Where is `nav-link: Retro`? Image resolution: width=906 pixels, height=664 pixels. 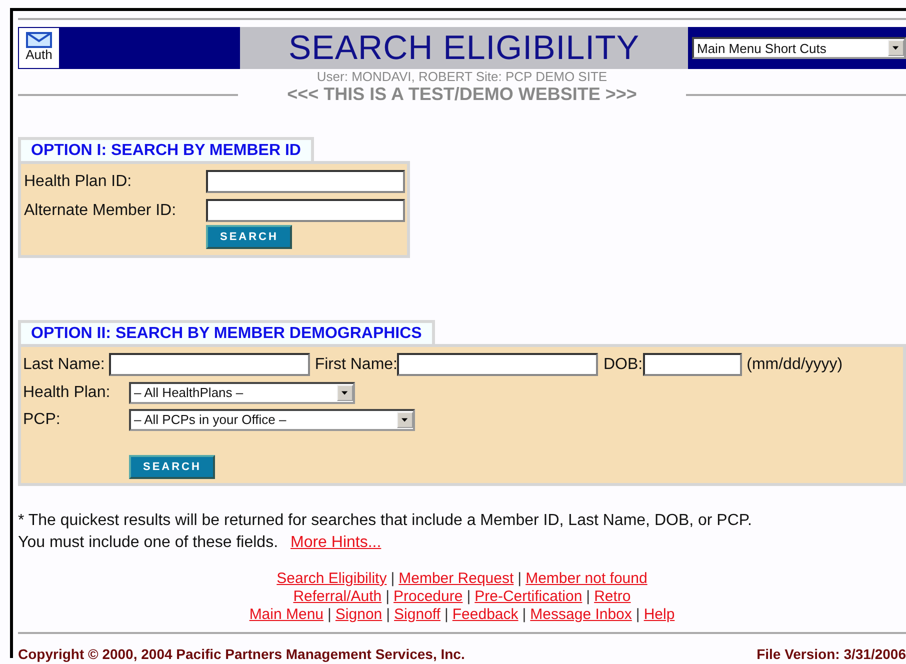
nav-link: Retro is located at coordinates (612, 596).